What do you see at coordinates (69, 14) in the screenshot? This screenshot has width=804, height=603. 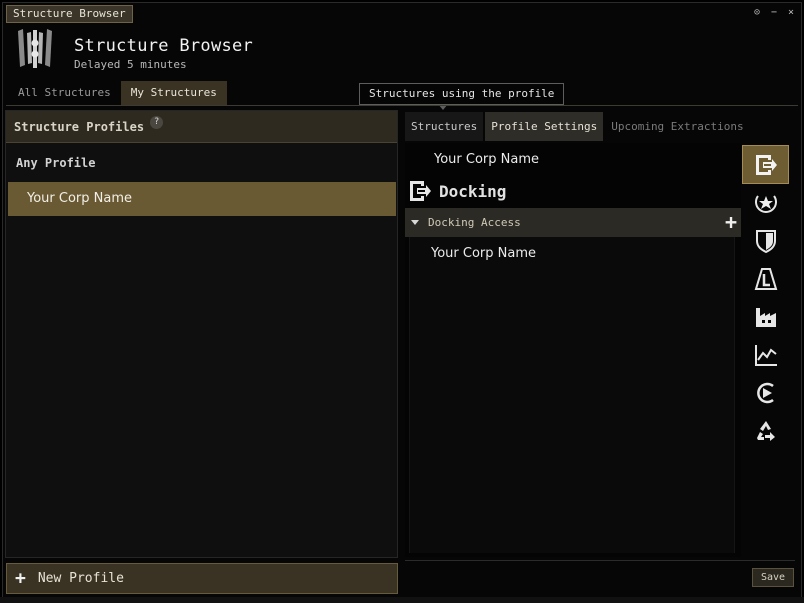 I see `window-title: Structure Browser` at bounding box center [69, 14].